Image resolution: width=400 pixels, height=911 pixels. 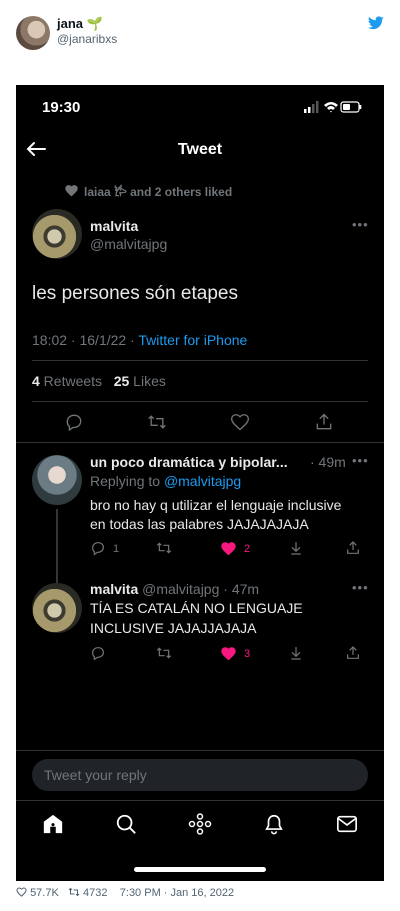 I want to click on reply-time: · 49m, so click(x=328, y=462).